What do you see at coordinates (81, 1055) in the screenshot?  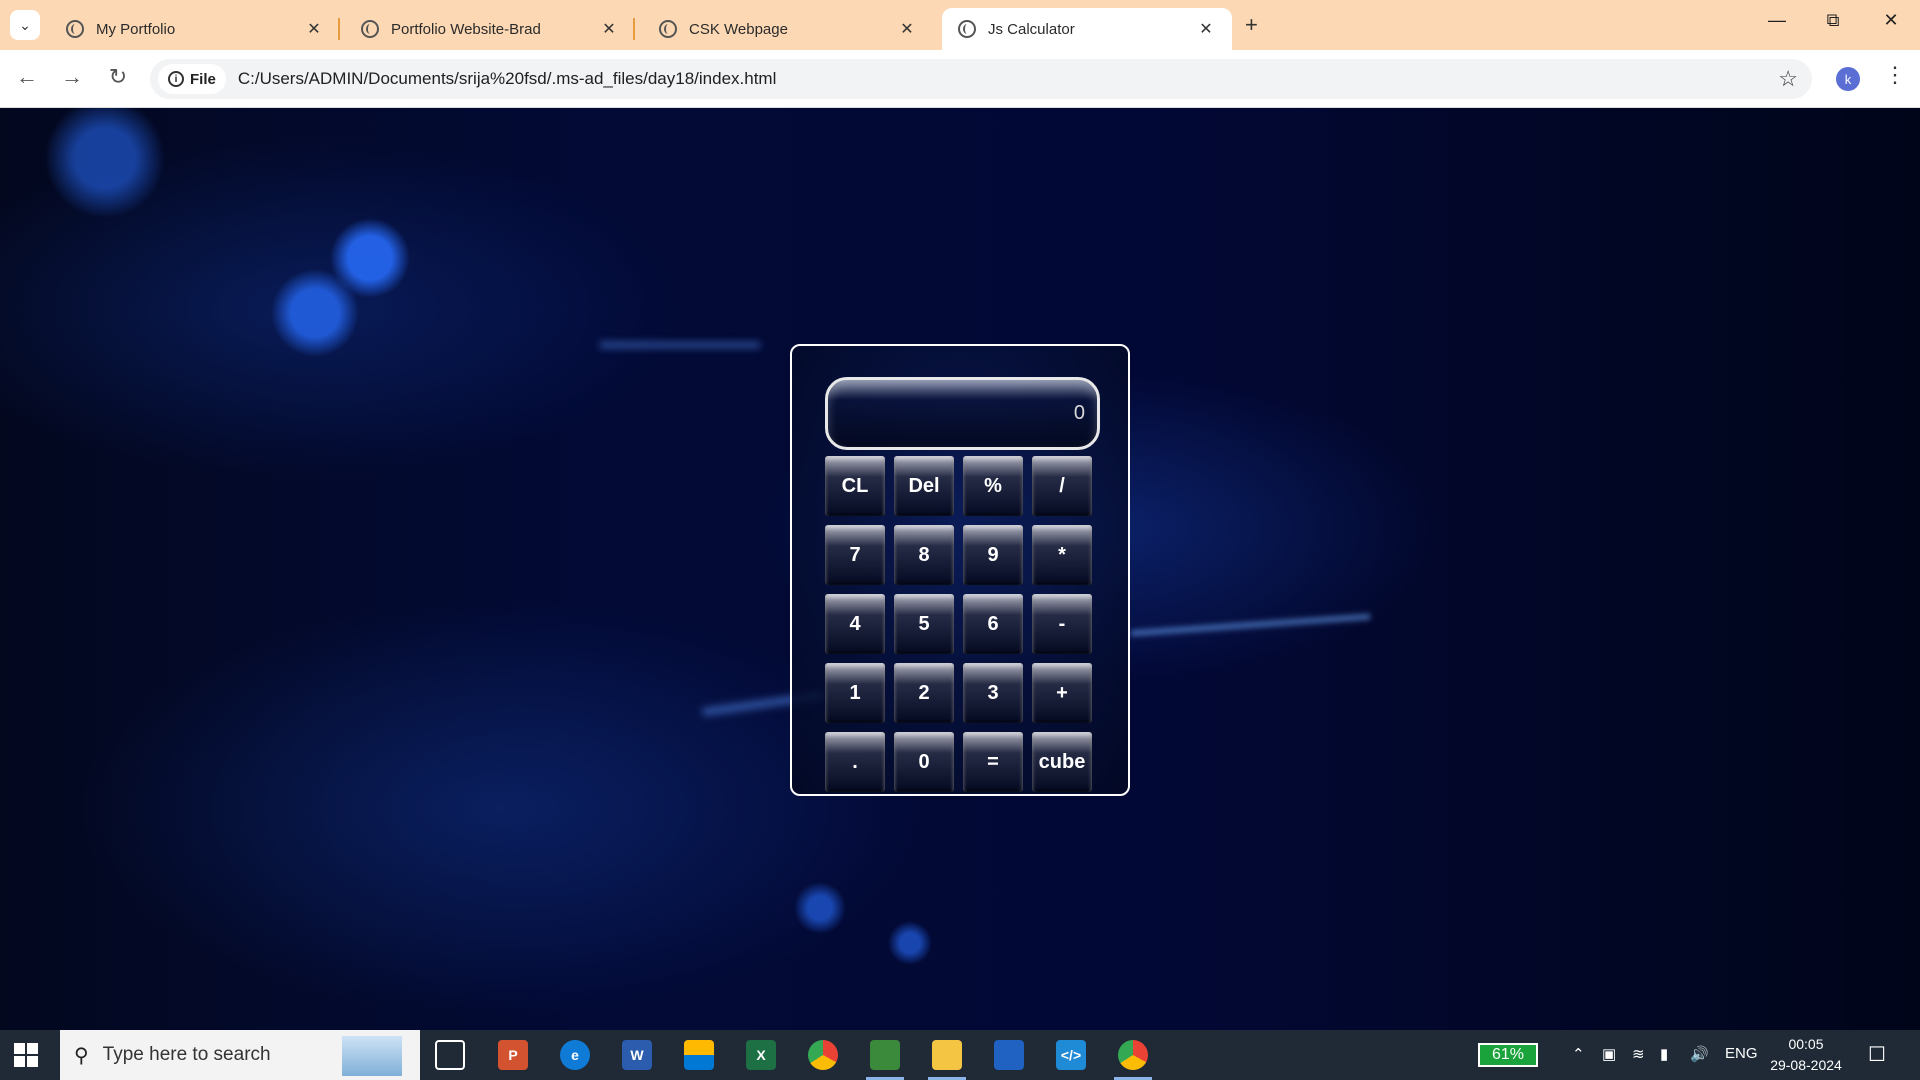 I see `search-icon: ⚲` at bounding box center [81, 1055].